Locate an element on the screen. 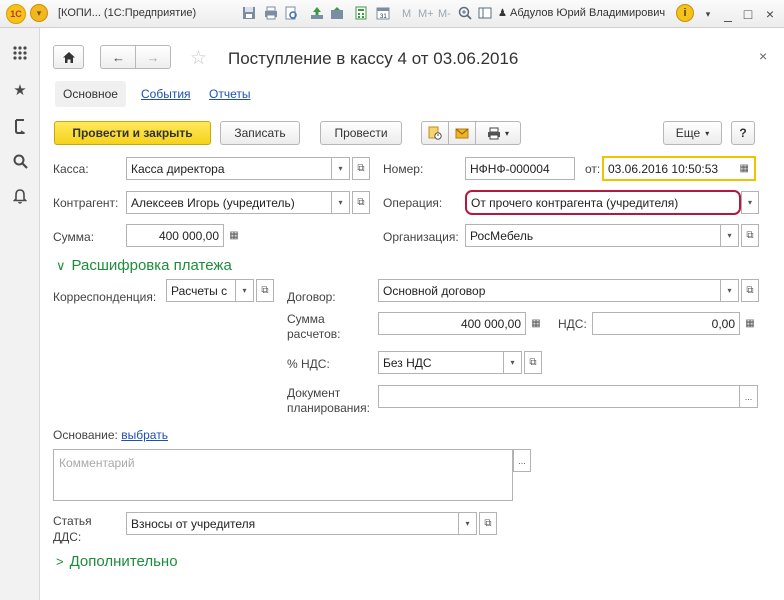 The width and height of the screenshot is (784, 600). operation-field: От прочего контрагента (учредителя) is located at coordinates (603, 202).